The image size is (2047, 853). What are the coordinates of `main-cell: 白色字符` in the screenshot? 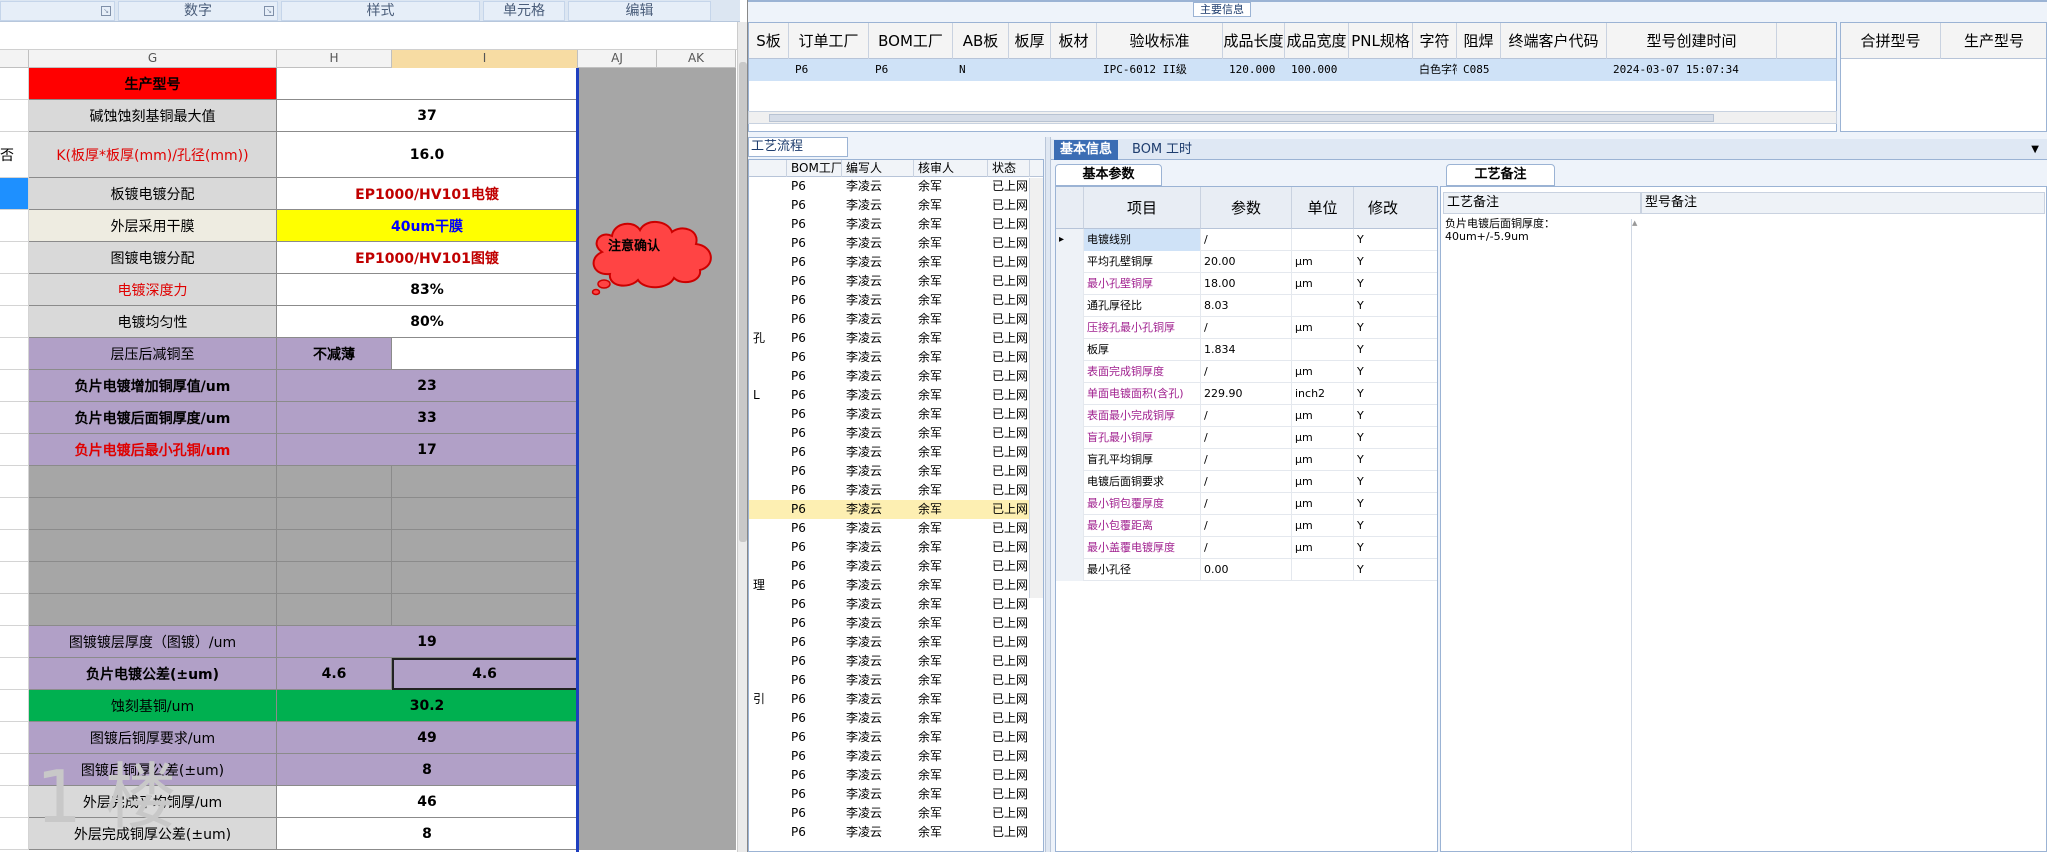 It's located at (1435, 70).